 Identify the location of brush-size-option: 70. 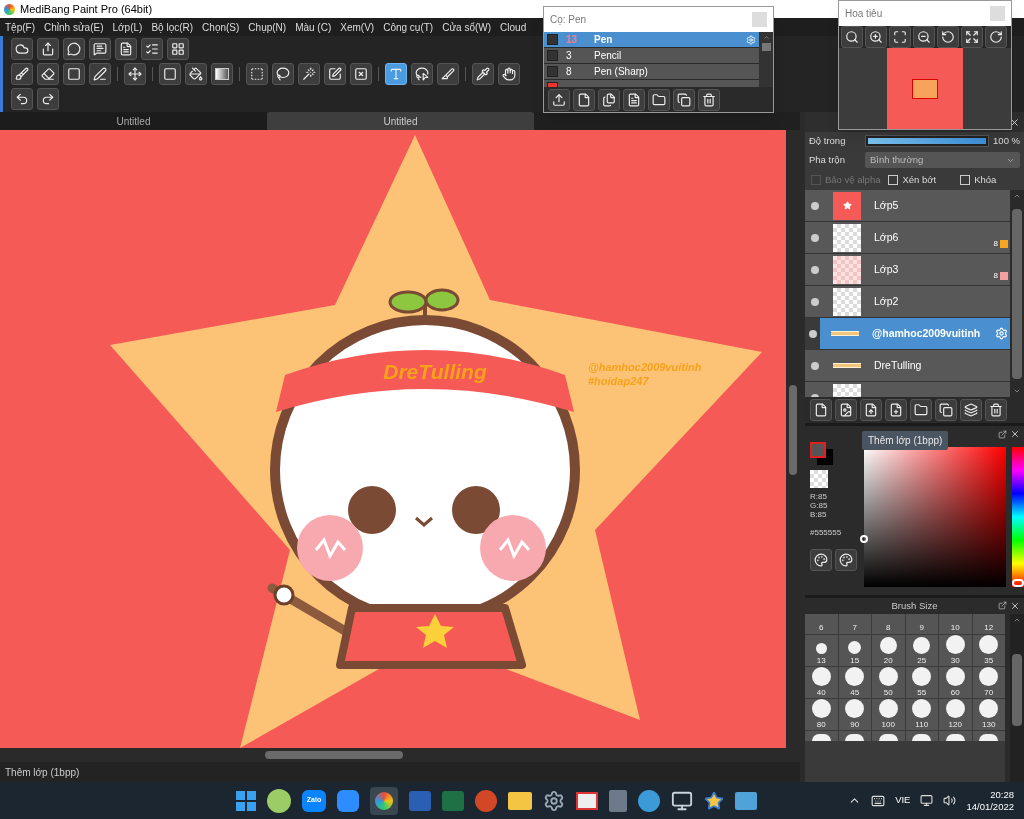
(988, 682).